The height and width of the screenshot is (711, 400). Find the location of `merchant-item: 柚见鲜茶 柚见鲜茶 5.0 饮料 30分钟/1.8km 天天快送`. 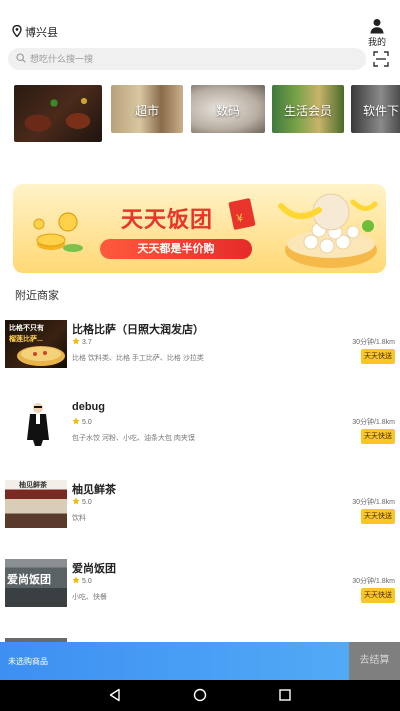

merchant-item: 柚见鲜茶 柚见鲜茶 5.0 饮料 30分钟/1.8km 天天快送 is located at coordinates (200, 511).